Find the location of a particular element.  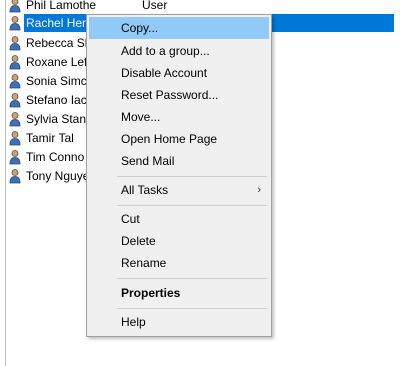

menu-item-delete: Delete is located at coordinates (179, 241).